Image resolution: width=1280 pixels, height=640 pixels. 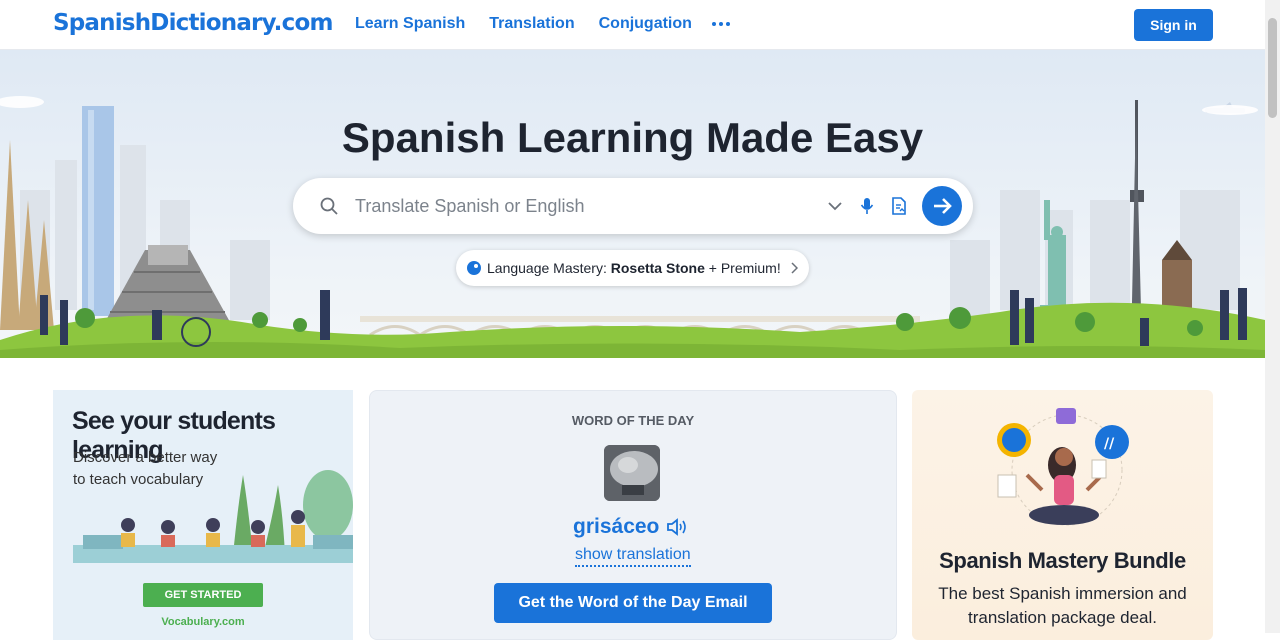 I want to click on hero-title: Spanish Learning Made Easy, so click(x=632, y=137).